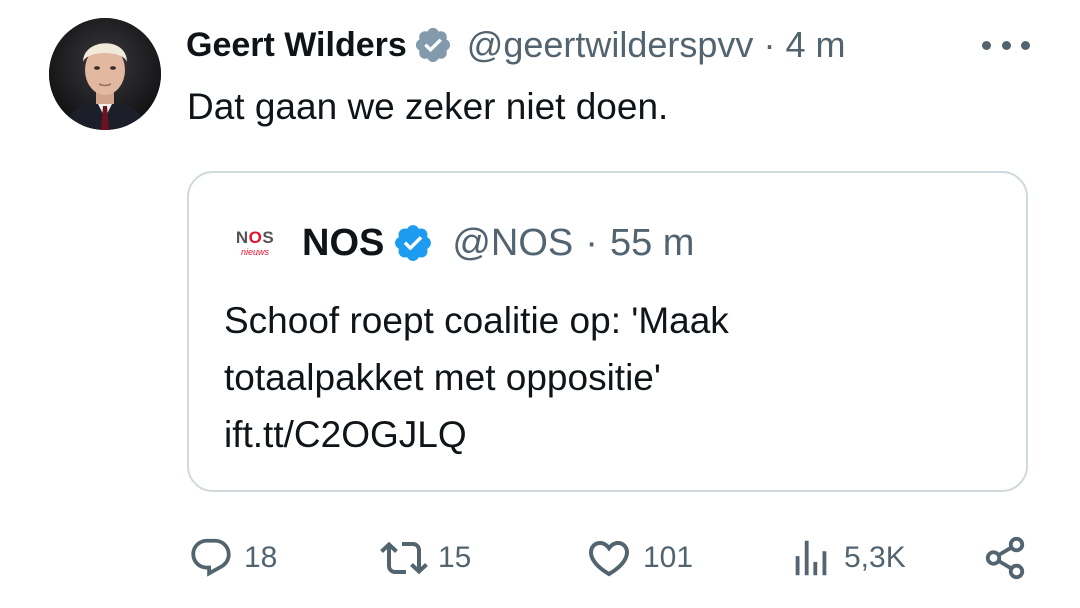 The height and width of the screenshot is (608, 1080). I want to click on repost-count: 15, so click(455, 557).